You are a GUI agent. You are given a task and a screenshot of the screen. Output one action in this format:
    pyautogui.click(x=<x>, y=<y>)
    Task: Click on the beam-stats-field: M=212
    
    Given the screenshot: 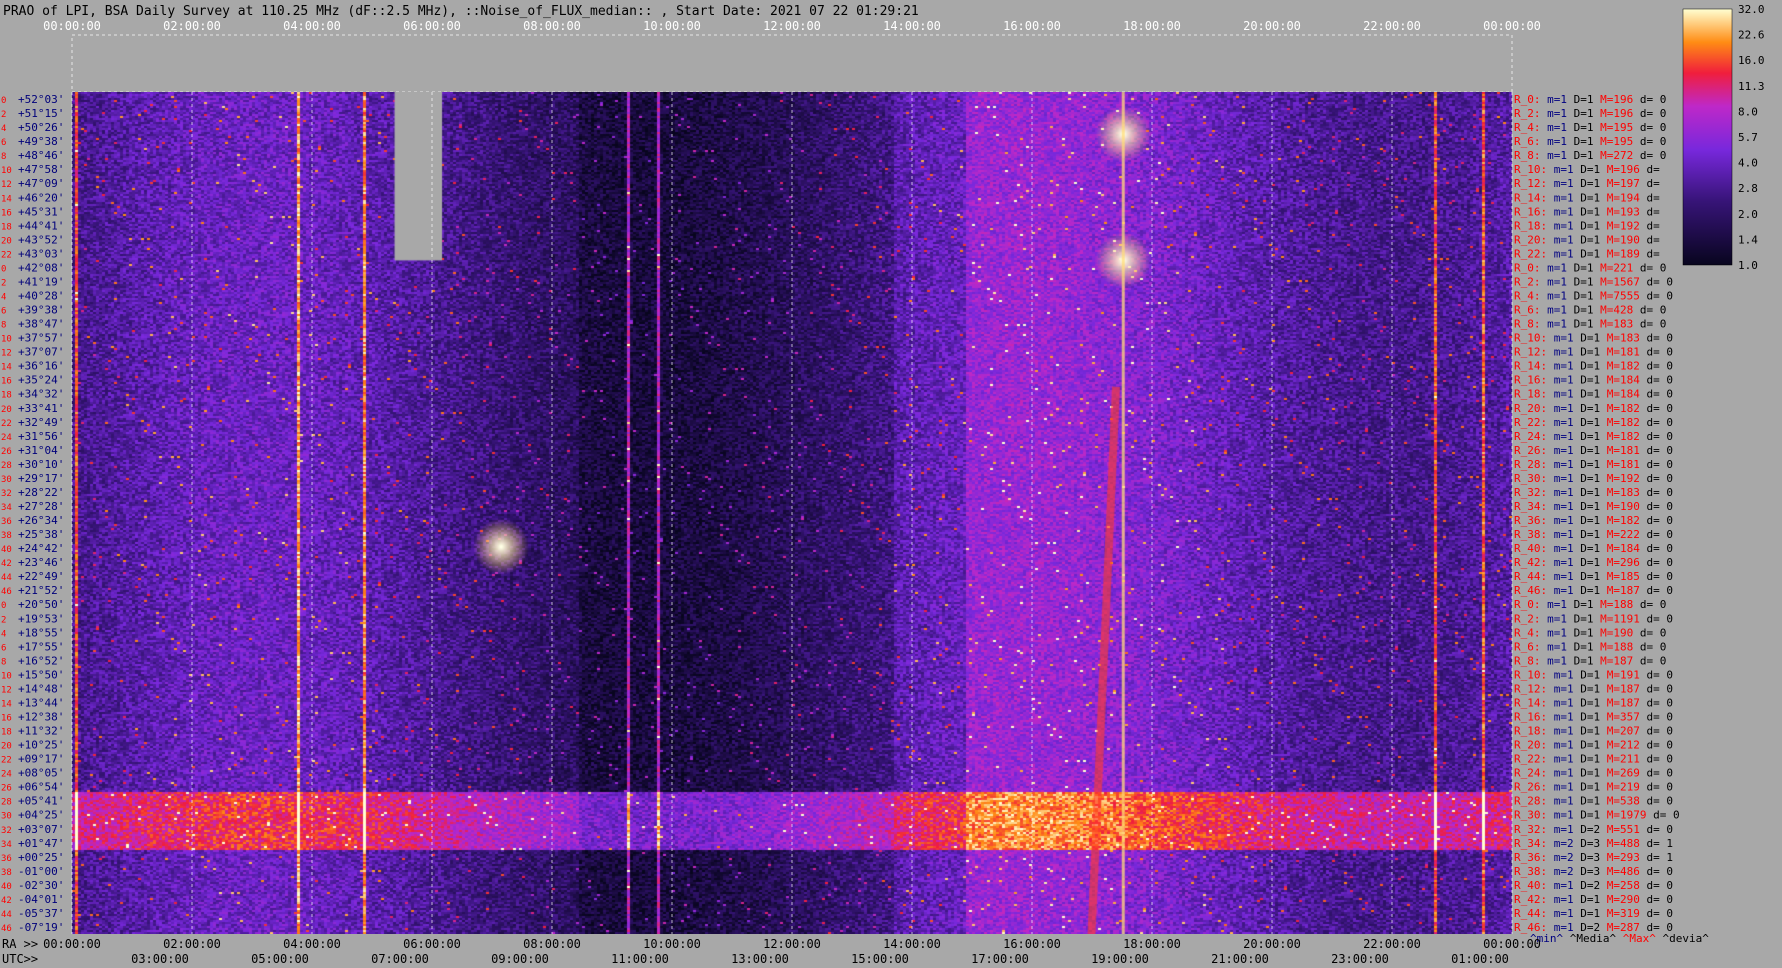 What is the action you would take?
    pyautogui.click(x=1620, y=745)
    